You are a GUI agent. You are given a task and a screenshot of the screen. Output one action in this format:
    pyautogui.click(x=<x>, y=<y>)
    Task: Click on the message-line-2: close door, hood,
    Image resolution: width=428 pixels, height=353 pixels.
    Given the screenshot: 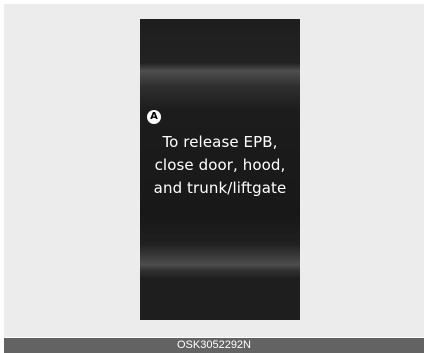 What is the action you would take?
    pyautogui.click(x=220, y=165)
    